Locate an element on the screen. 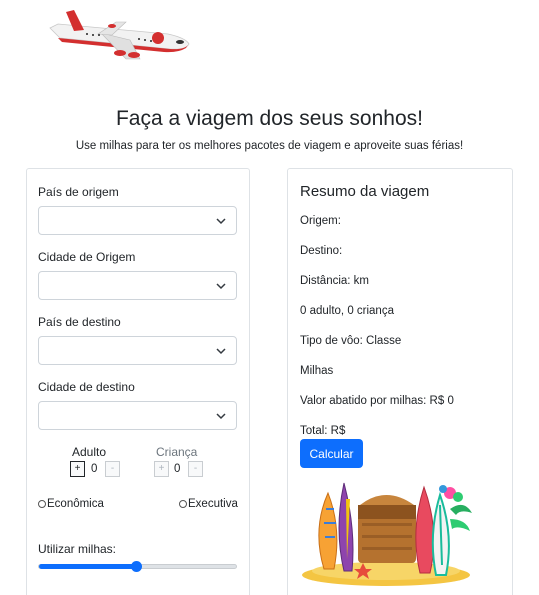 Image resolution: width=539 pixels, height=595 pixels. summary-miles: Milhas is located at coordinates (317, 371).